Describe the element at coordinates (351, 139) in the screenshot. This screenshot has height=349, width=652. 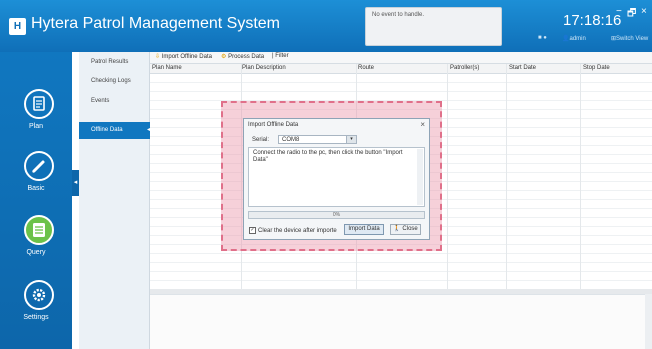
I see `chevron-down-icon: ▾` at that location.